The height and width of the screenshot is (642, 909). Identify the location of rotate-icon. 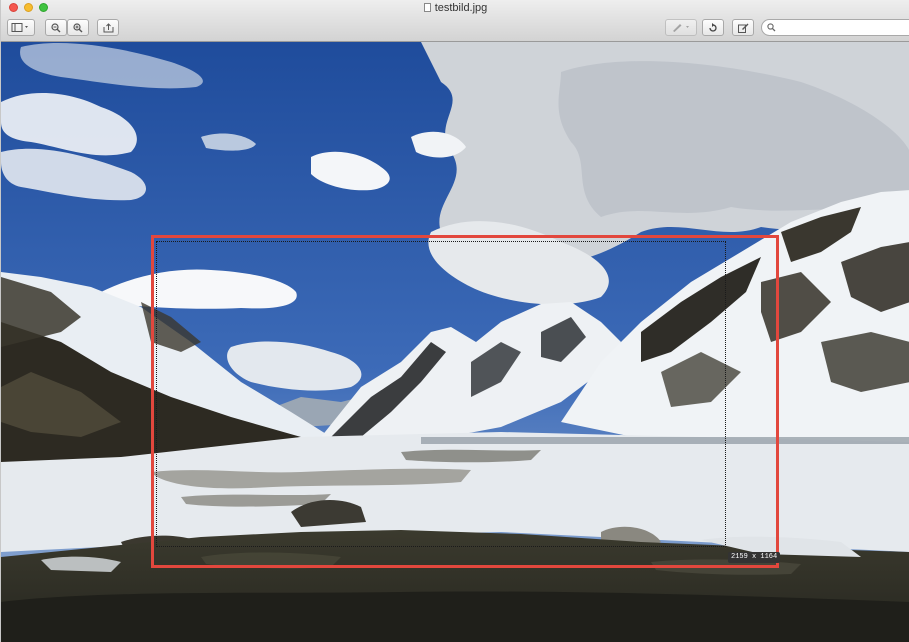
(713, 27).